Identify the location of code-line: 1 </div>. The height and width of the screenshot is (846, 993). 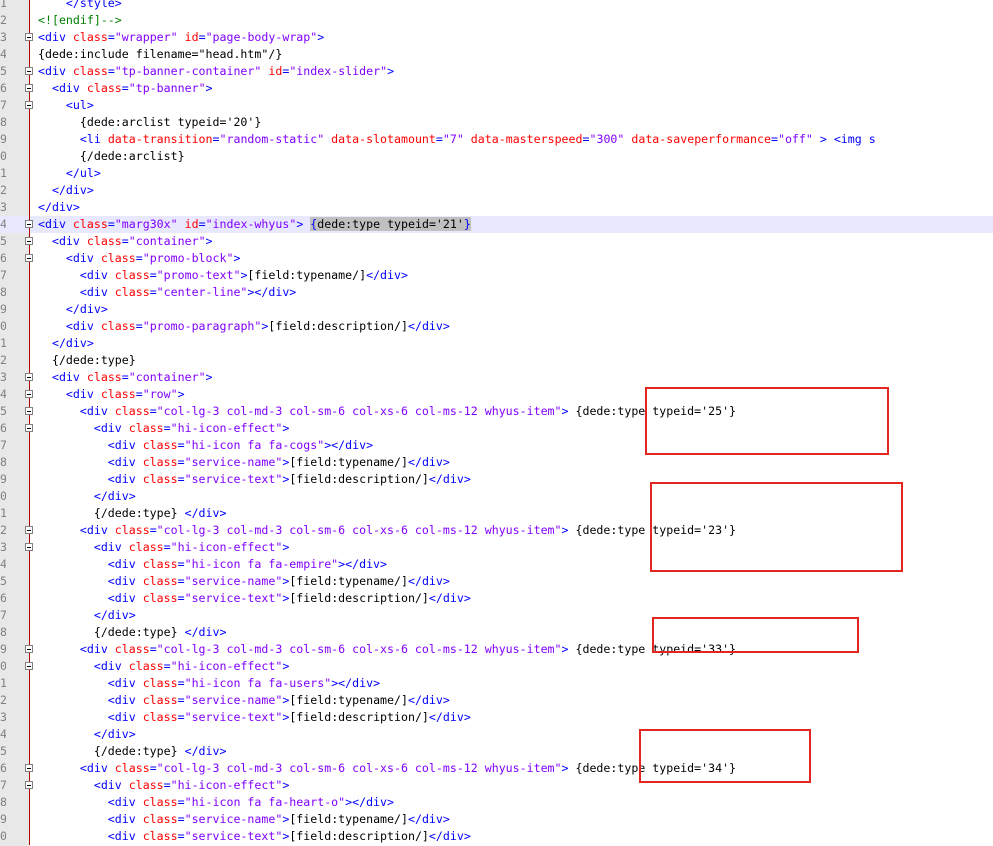
(496, 343).